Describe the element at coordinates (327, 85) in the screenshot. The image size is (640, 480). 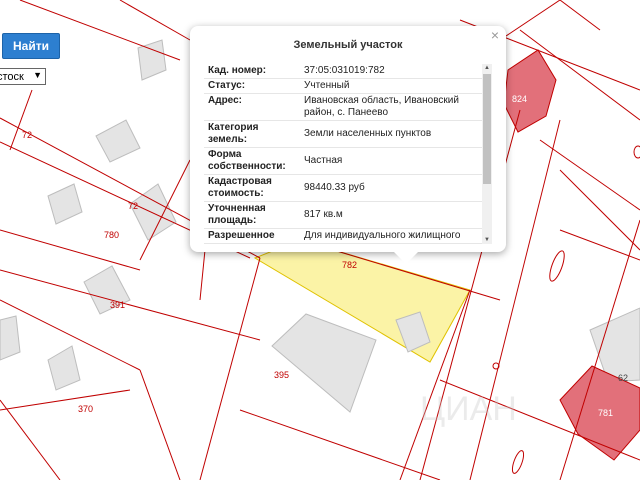
I see `attribute-value: Учтенный` at that location.